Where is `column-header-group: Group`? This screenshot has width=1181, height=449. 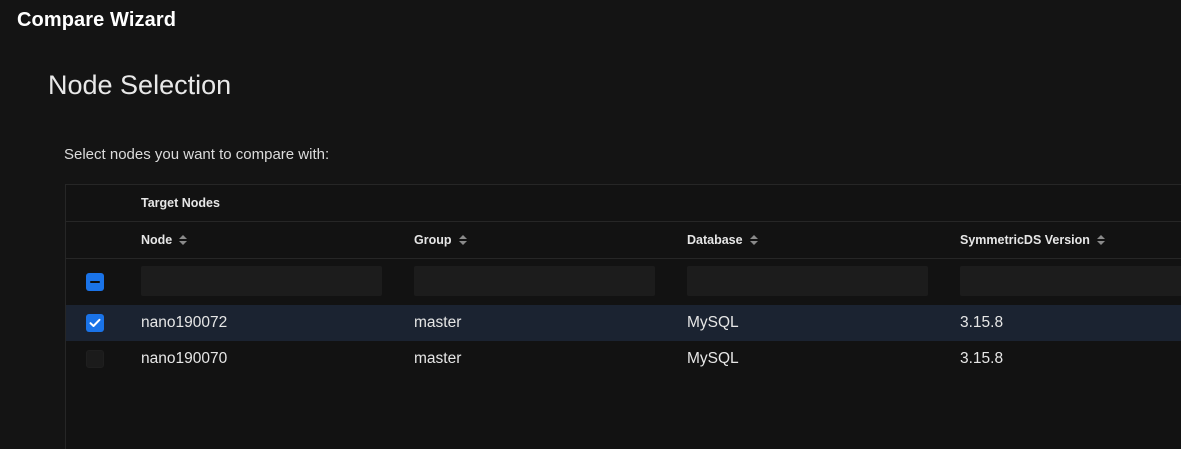 column-header-group: Group is located at coordinates (440, 240).